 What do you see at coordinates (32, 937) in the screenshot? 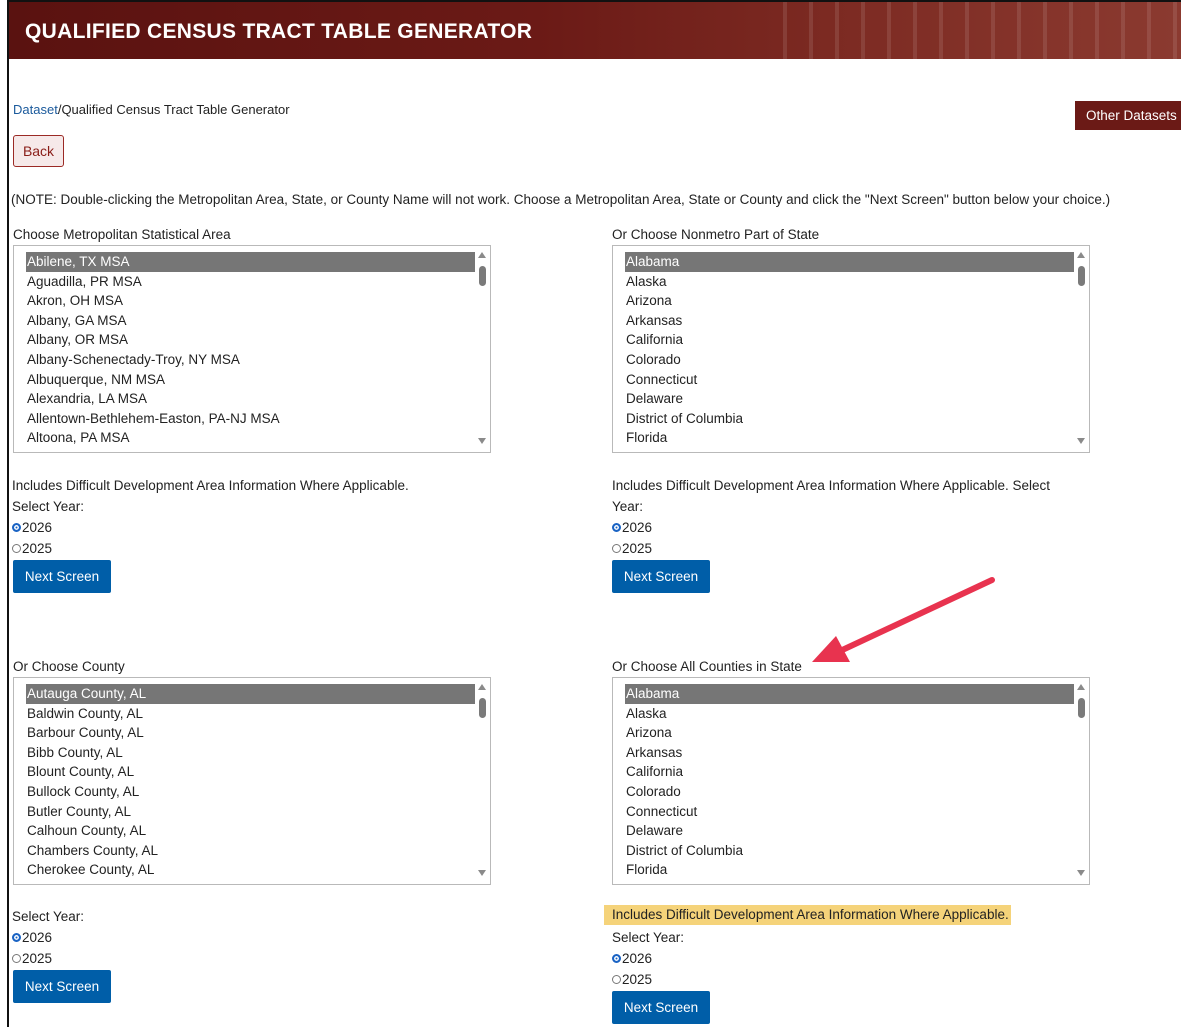
I see `county-year-2026: 2026` at bounding box center [32, 937].